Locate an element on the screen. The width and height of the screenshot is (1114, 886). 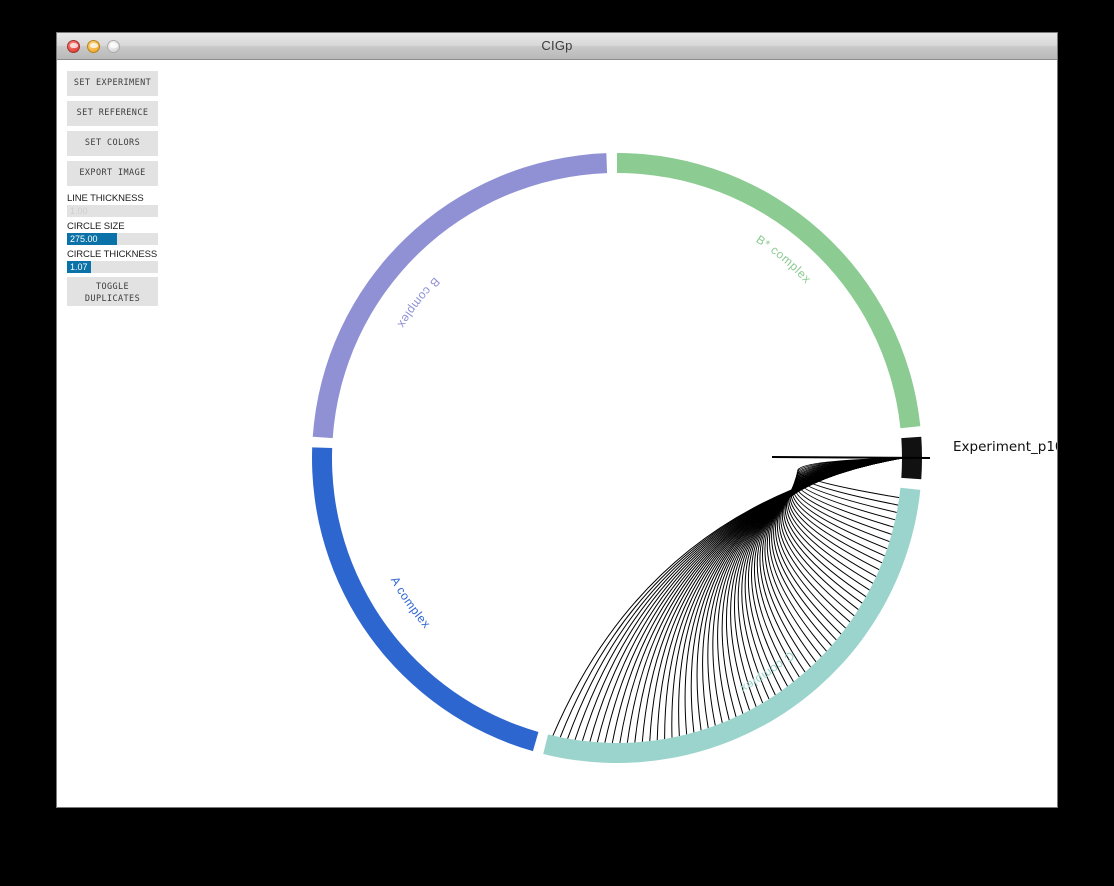
window-title: CIGp is located at coordinates (557, 45).